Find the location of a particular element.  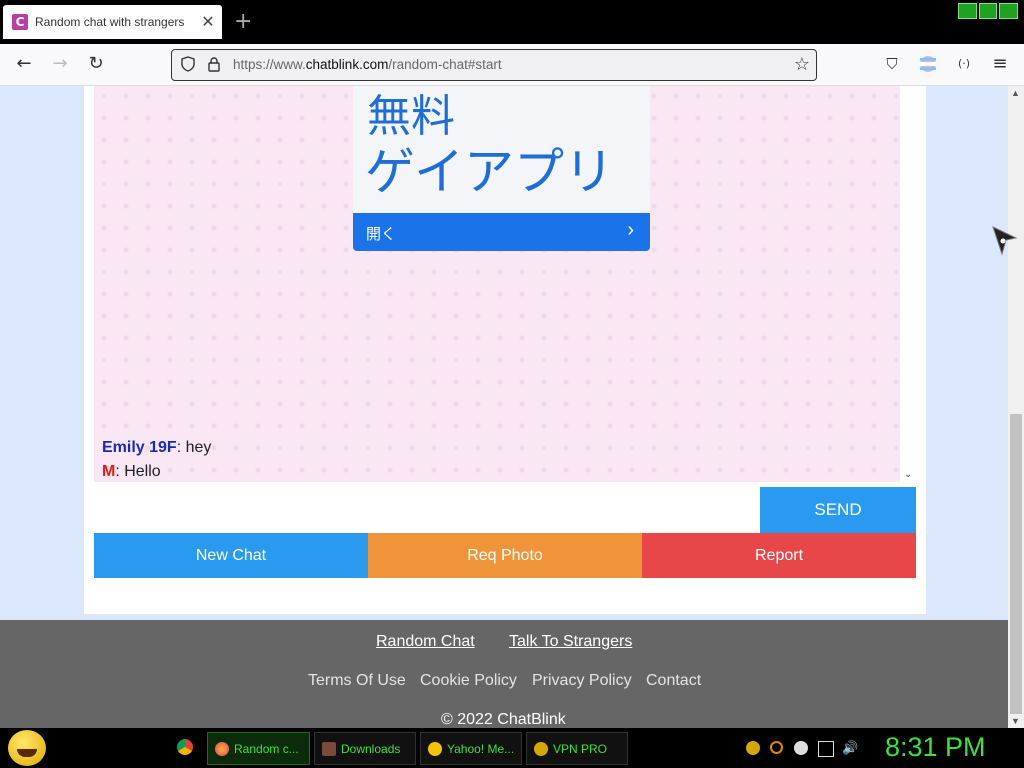

tab-random-chat: C Random chat with strangers ✕ is located at coordinates (112, 22).